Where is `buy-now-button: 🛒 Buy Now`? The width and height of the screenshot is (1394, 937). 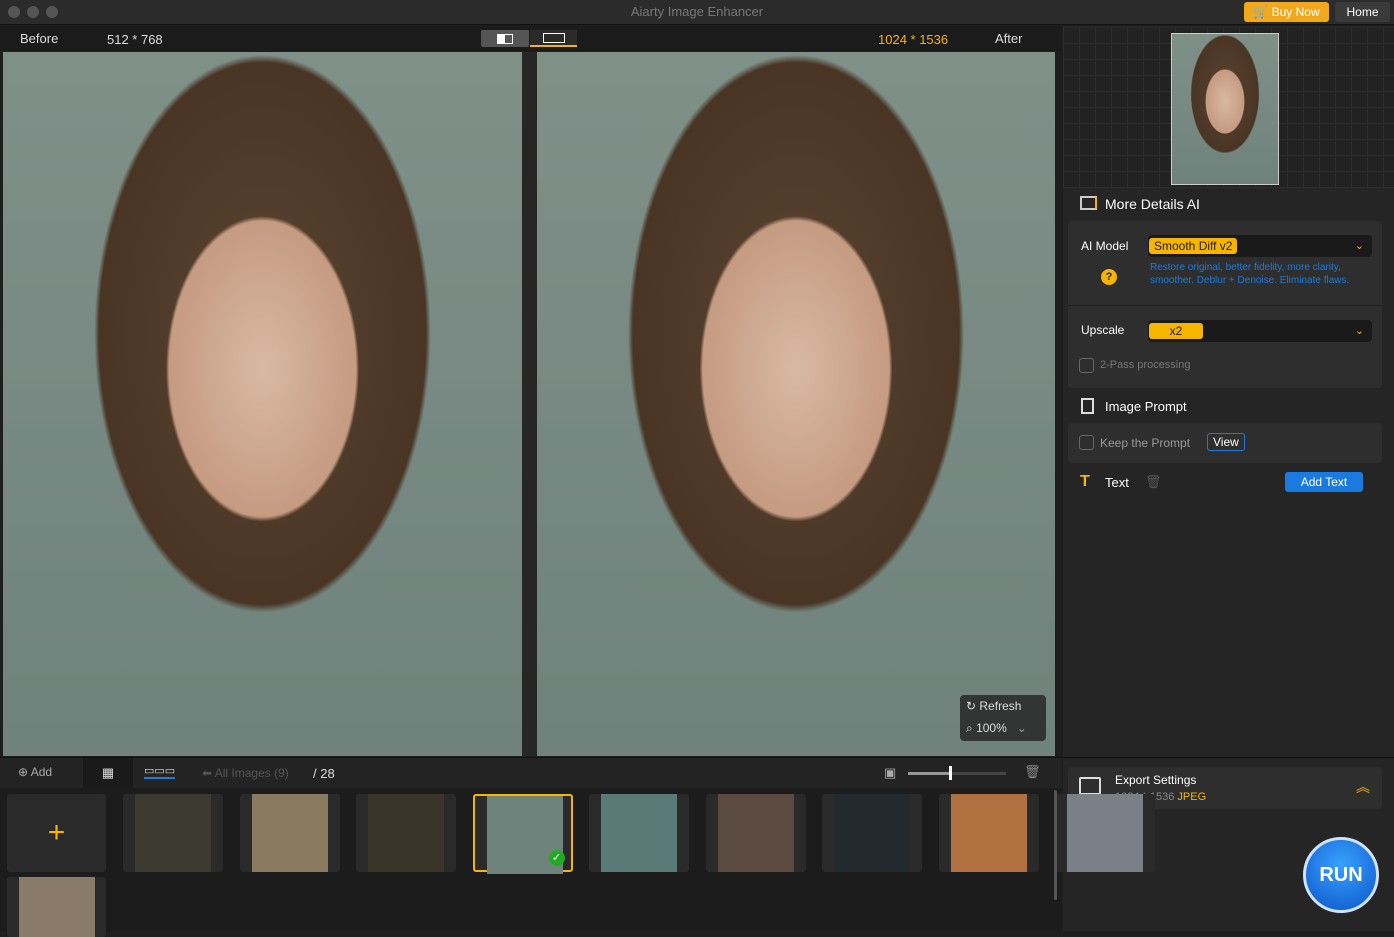
buy-now-button: 🛒 Buy Now is located at coordinates (1286, 12).